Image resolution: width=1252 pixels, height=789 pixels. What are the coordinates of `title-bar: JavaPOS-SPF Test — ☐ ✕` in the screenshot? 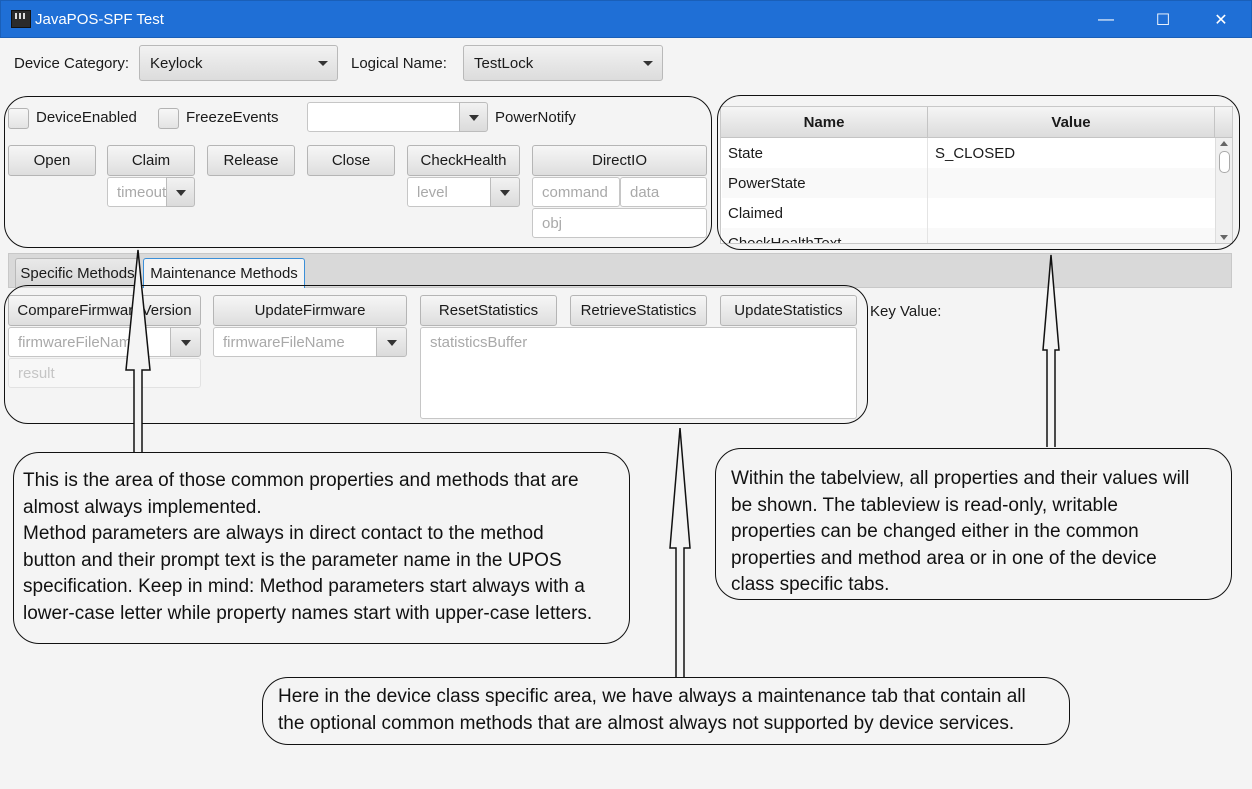 It's located at (626, 19).